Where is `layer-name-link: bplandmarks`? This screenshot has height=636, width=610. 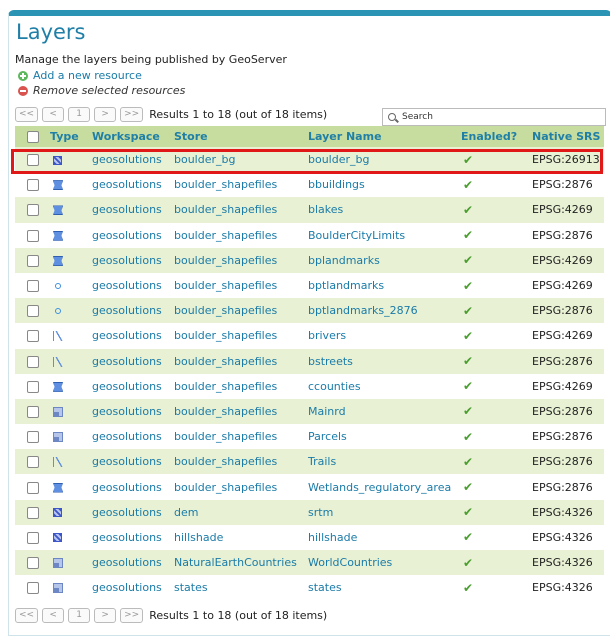
layer-name-link: bplandmarks is located at coordinates (384, 260).